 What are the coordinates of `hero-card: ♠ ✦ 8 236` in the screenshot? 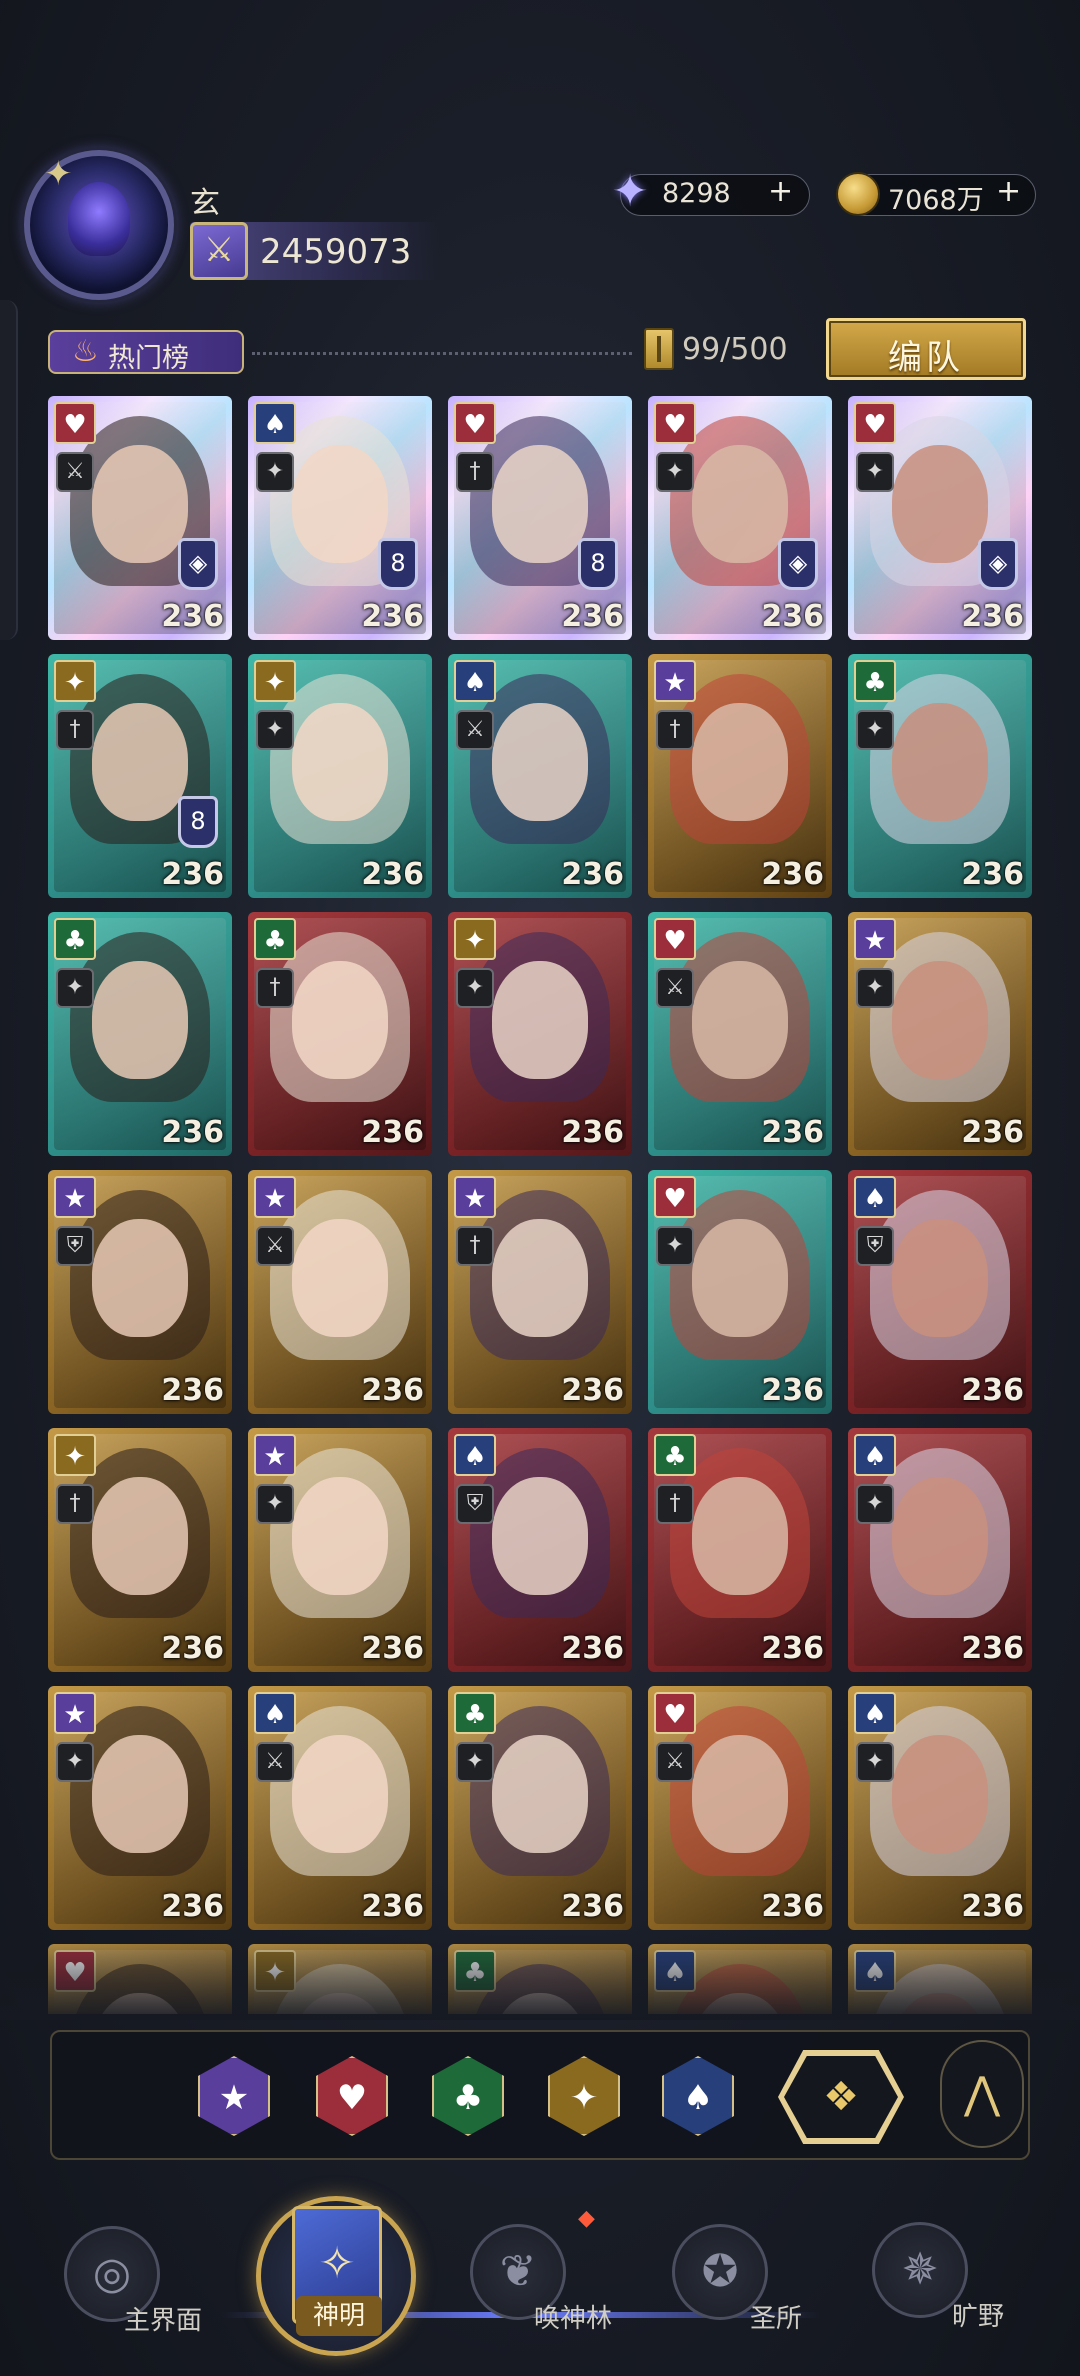 It's located at (340, 518).